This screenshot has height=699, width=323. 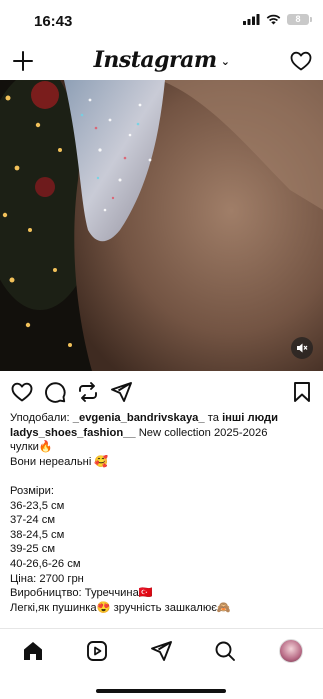 What do you see at coordinates (33, 651) in the screenshot?
I see `home-icon` at bounding box center [33, 651].